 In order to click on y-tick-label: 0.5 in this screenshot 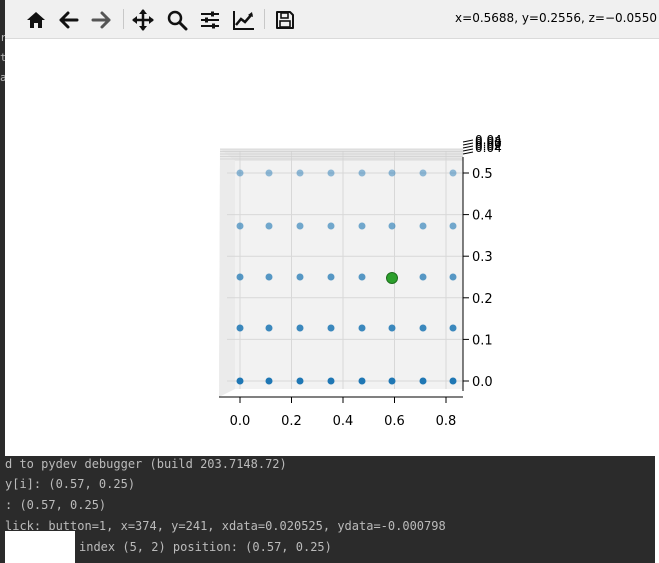, I will do `click(482, 174)`.